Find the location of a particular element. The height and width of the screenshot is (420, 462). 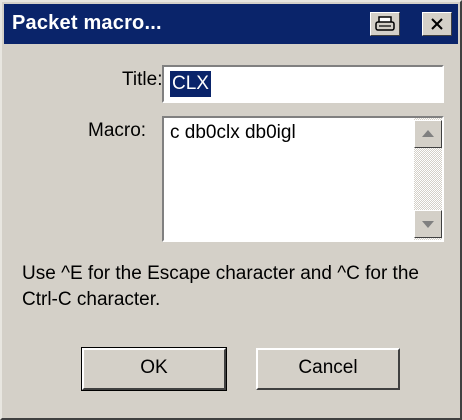

close-button is located at coordinates (437, 24).